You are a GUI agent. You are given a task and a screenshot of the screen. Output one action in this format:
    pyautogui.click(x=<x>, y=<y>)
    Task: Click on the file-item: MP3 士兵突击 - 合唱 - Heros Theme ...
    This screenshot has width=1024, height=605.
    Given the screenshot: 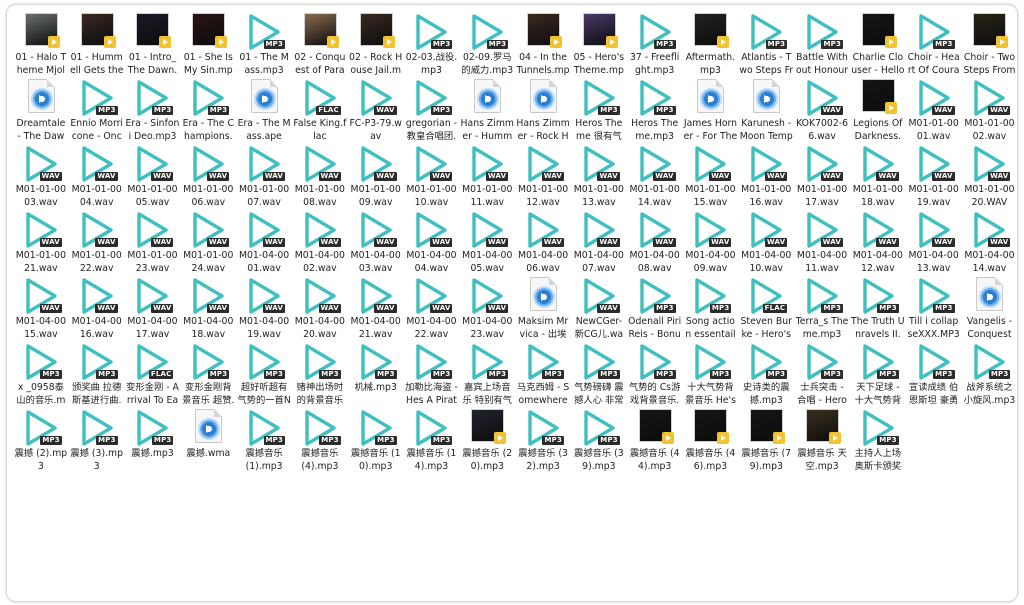 What is the action you would take?
    pyautogui.click(x=822, y=374)
    